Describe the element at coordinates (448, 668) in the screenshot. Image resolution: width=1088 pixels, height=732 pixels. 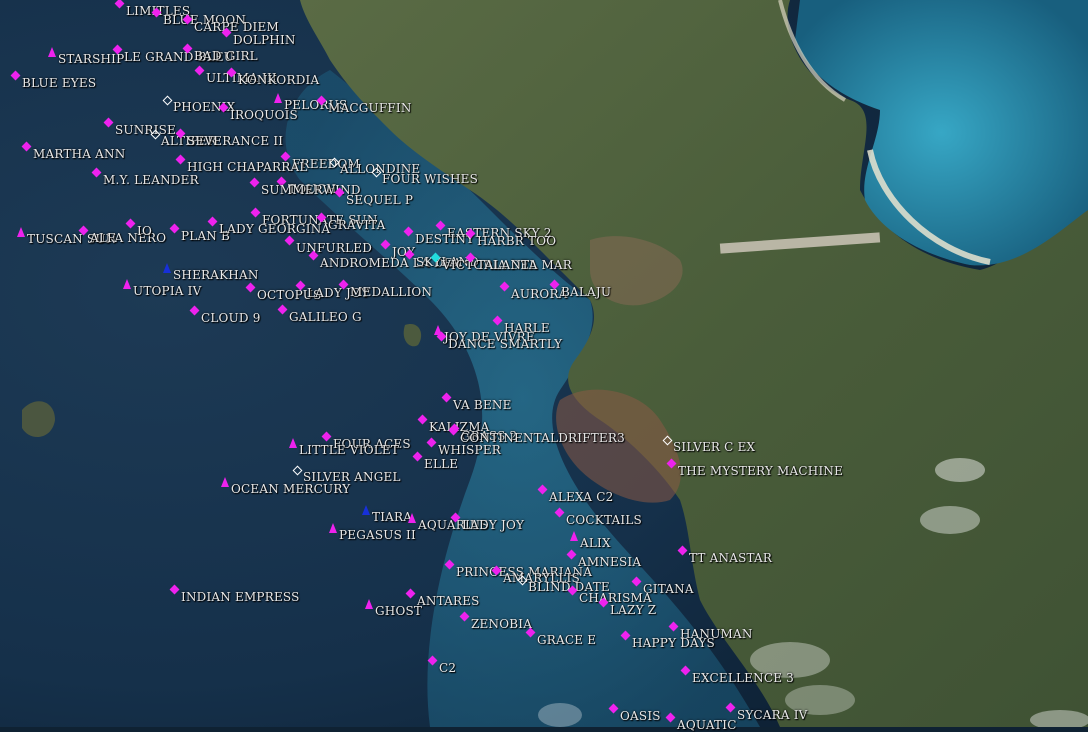
I see `vessel-name-label: C2` at that location.